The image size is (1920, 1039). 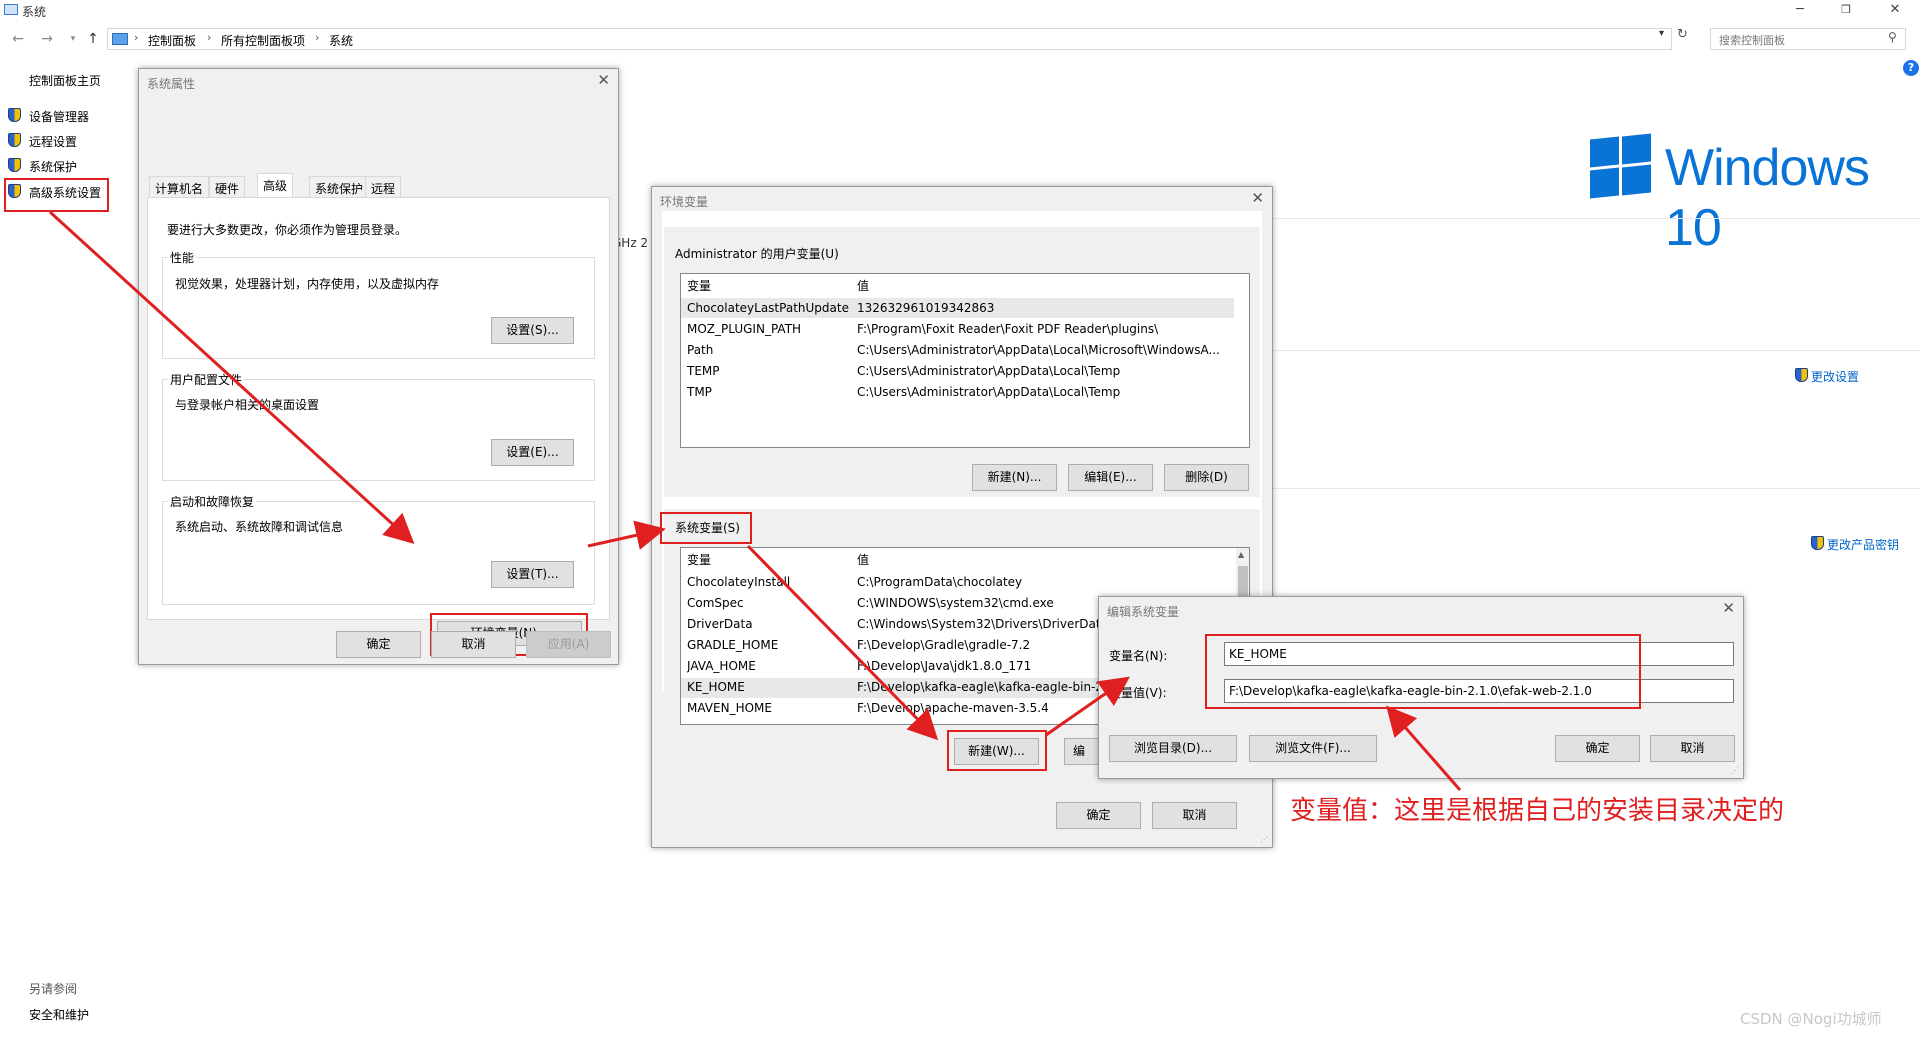 What do you see at coordinates (1811, 1019) in the screenshot?
I see `watermark: CSDN @Nogi功城师` at bounding box center [1811, 1019].